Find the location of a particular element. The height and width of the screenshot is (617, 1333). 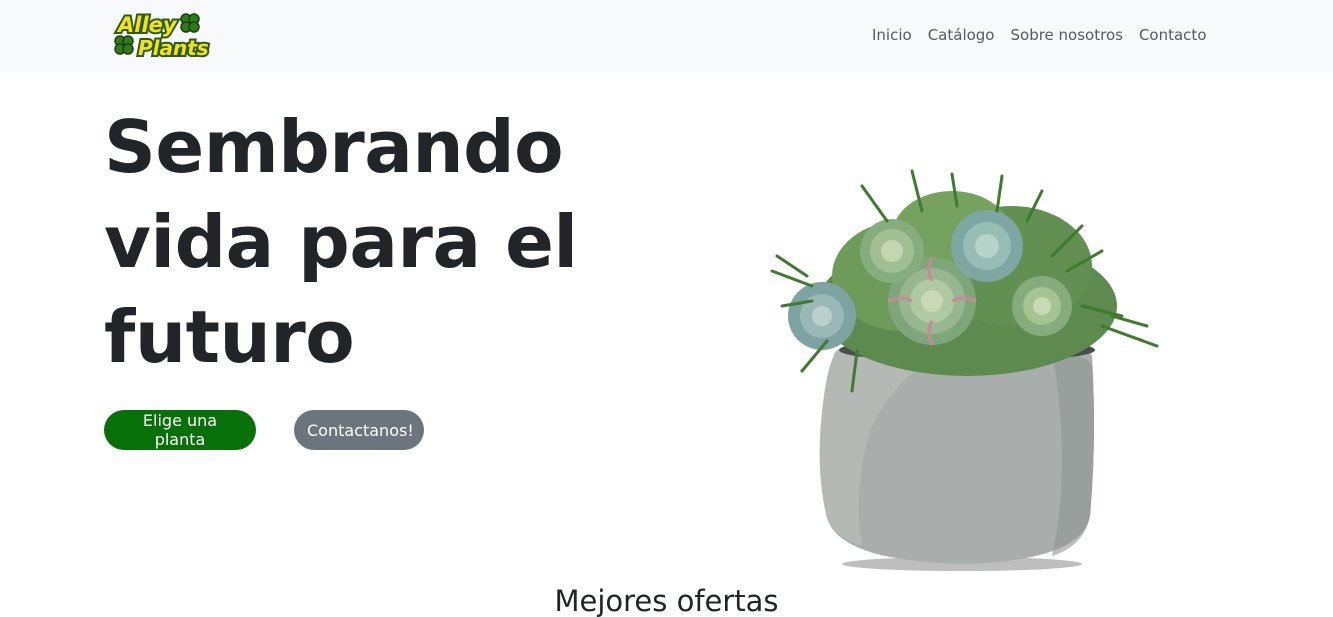

succulent-leaves is located at coordinates (964, 281).